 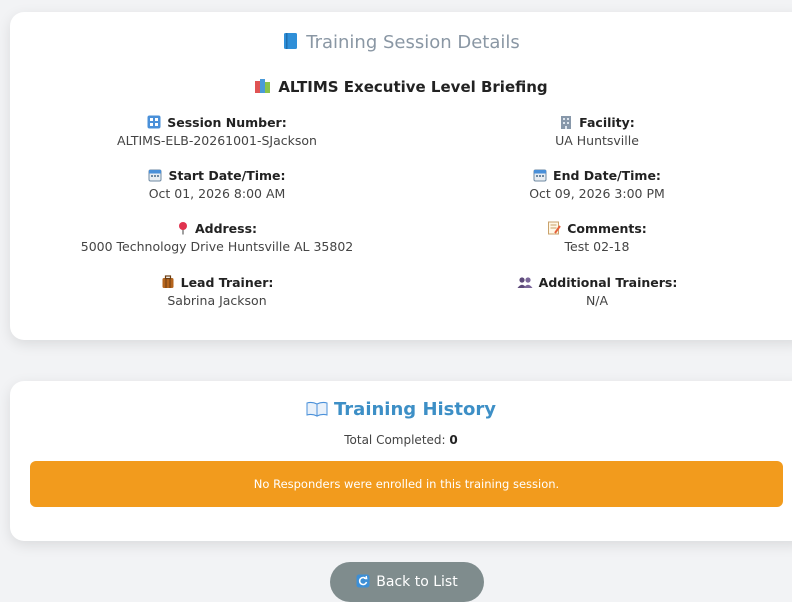 I want to click on session-title: ALTIMS Executive Level Briefing, so click(x=413, y=87).